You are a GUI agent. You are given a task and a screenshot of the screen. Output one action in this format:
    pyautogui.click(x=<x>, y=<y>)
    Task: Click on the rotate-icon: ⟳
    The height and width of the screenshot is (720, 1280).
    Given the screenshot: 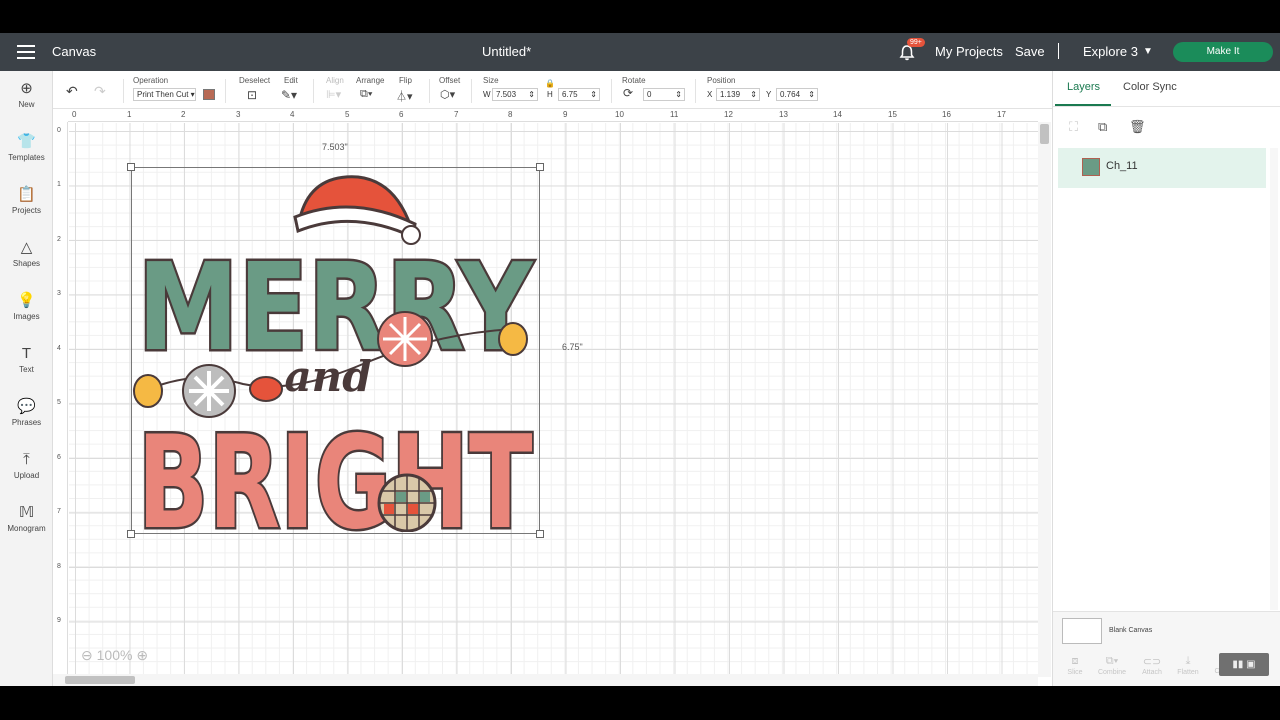 What is the action you would take?
    pyautogui.click(x=628, y=93)
    